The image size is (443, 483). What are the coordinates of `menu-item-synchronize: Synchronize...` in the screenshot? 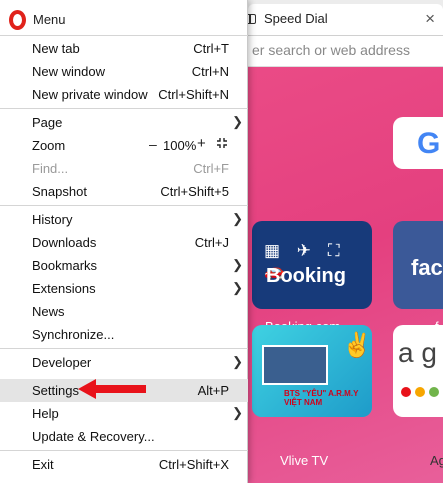 It's located at (124, 334).